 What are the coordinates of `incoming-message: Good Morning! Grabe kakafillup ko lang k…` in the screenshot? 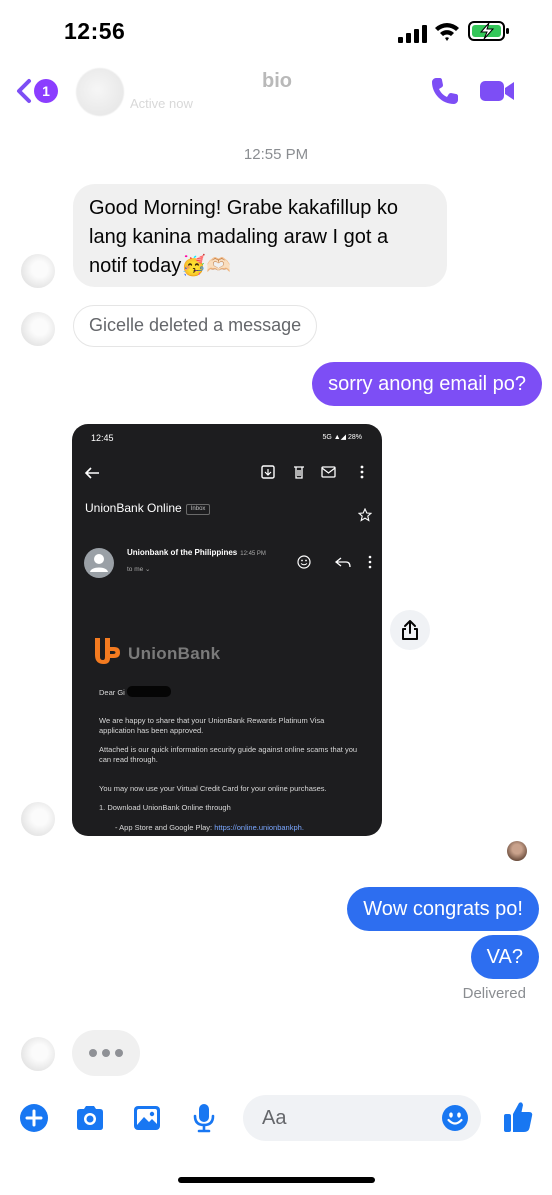 It's located at (260, 235).